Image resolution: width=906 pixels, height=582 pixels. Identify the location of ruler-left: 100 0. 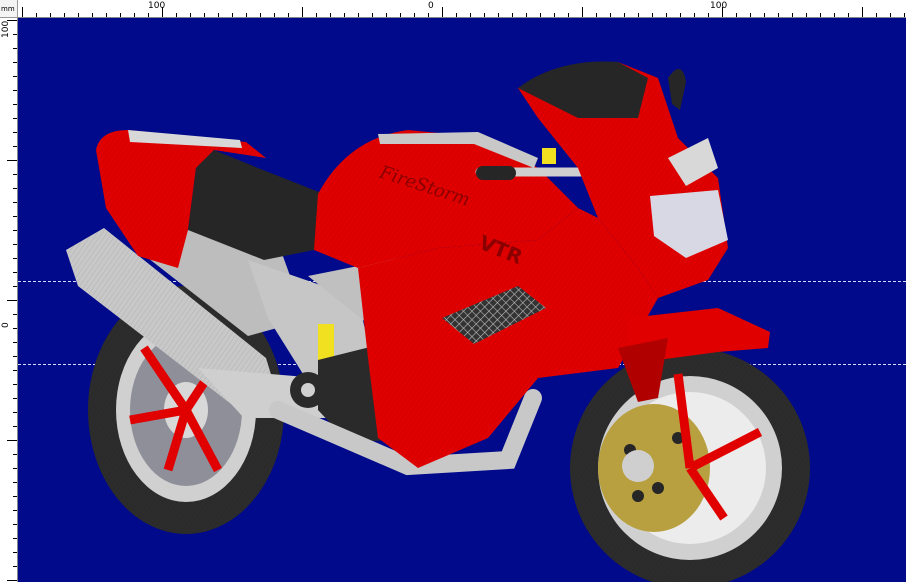
(9, 300).